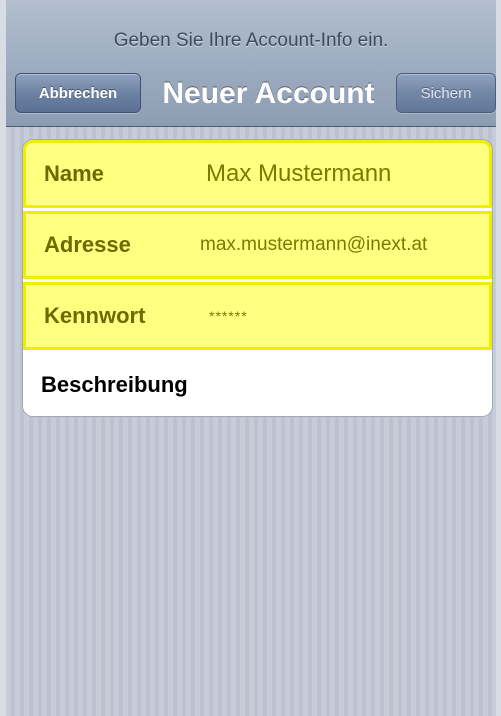  I want to click on save-button: Sichern, so click(446, 93).